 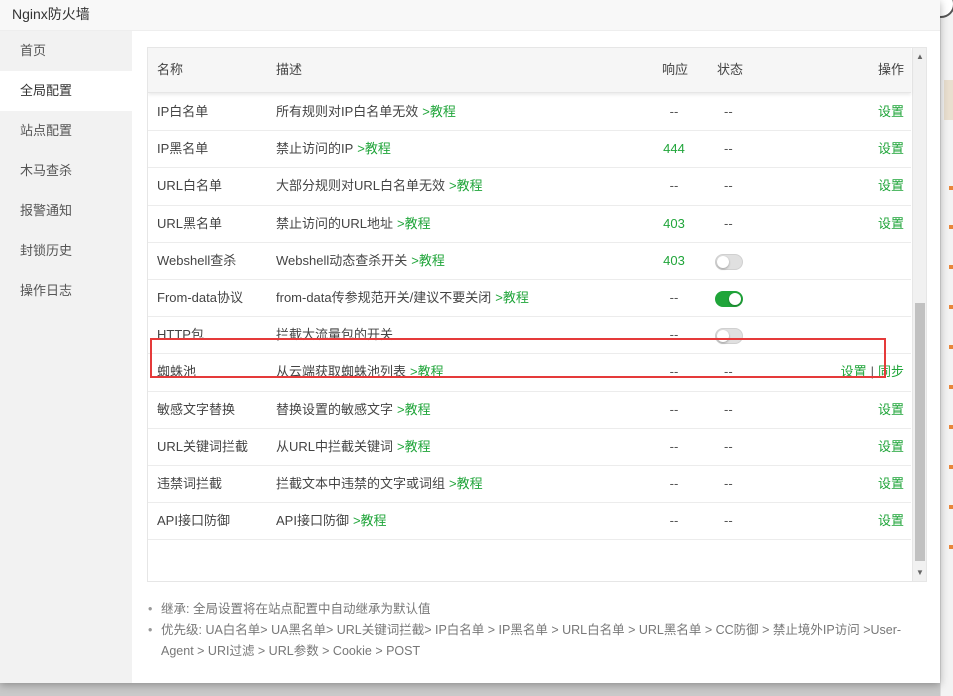 What do you see at coordinates (342, 260) in the screenshot?
I see `rule-description-text: Webshell动态查杀开关` at bounding box center [342, 260].